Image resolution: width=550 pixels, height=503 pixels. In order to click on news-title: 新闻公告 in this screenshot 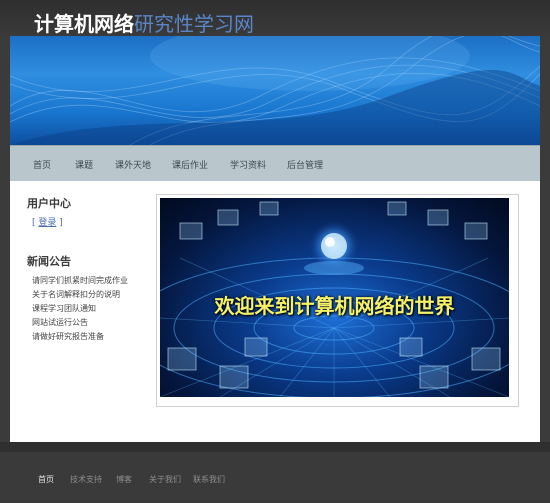, I will do `click(49, 261)`.